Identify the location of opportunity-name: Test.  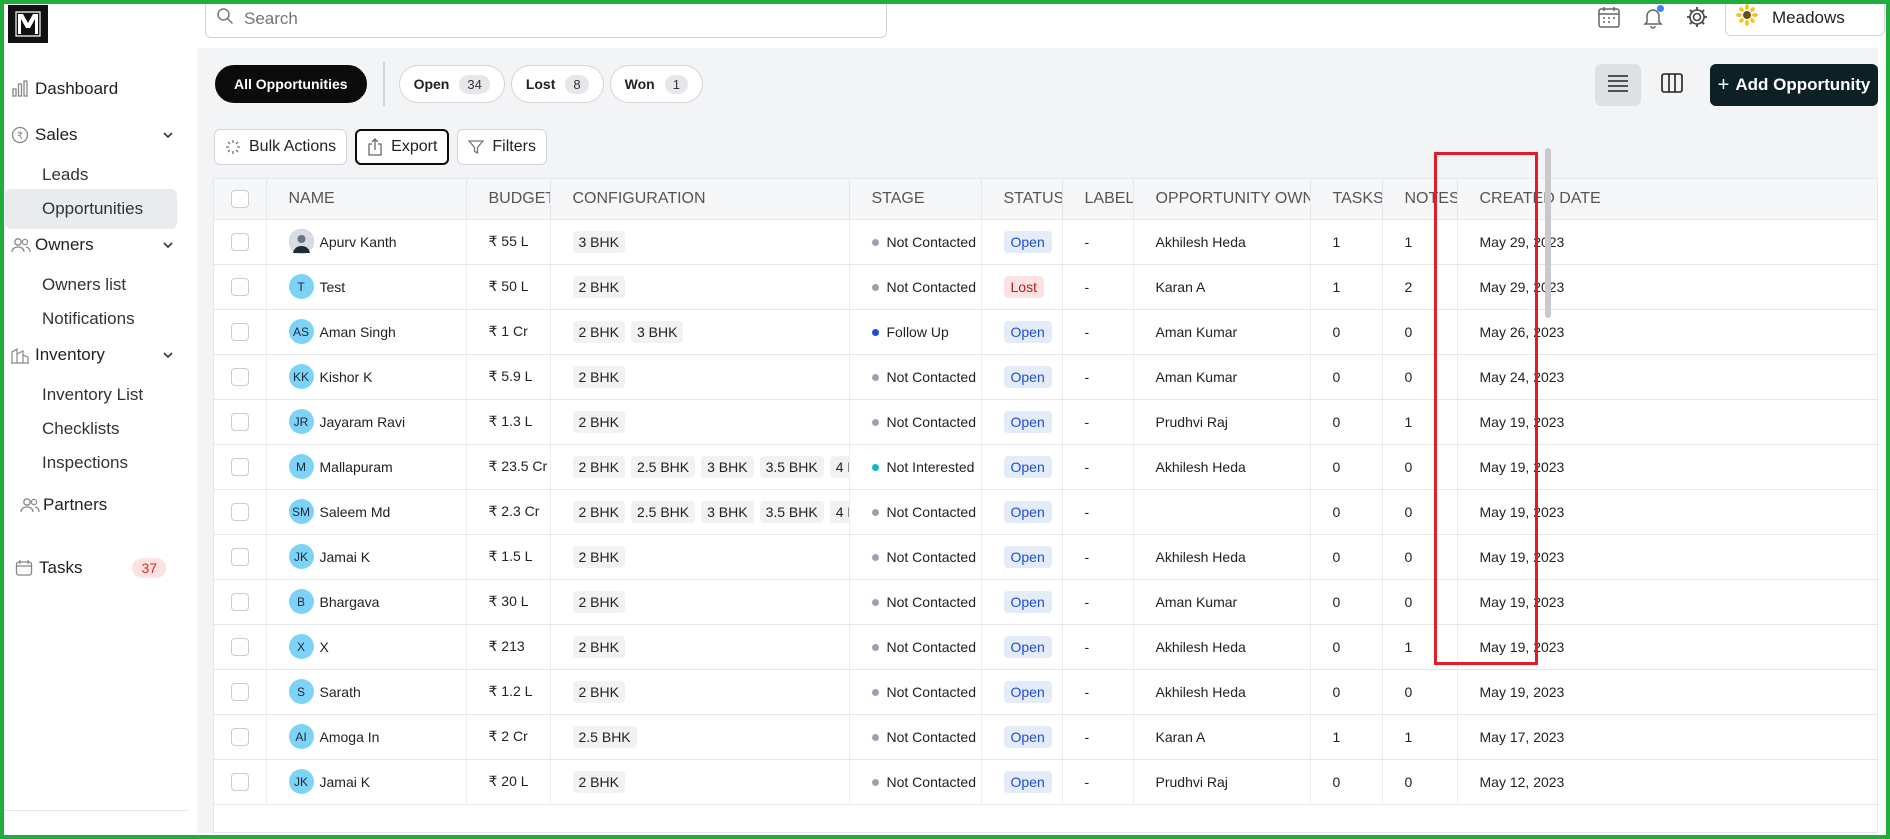
(333, 287).